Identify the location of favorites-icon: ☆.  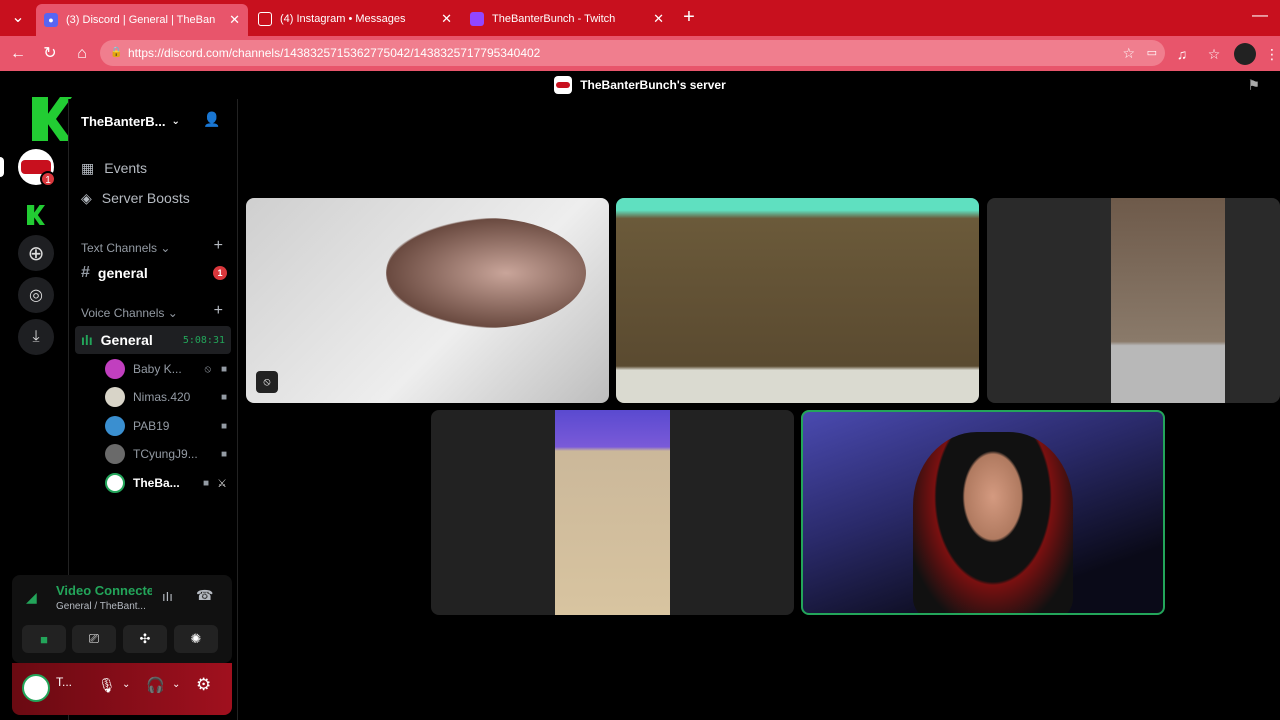
(1214, 54).